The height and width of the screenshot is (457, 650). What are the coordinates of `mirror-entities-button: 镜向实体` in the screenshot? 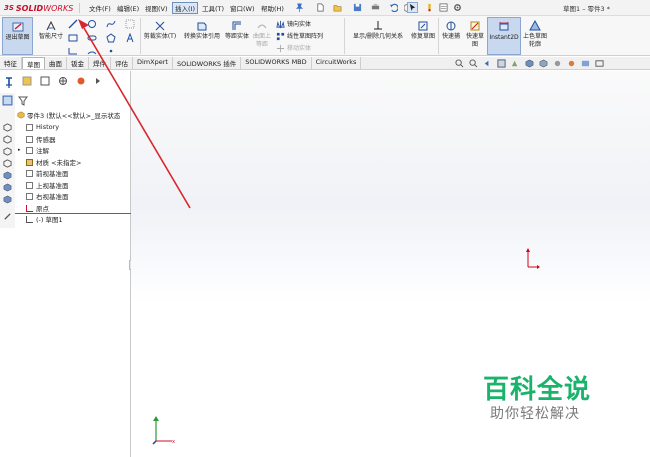 It's located at (293, 24).